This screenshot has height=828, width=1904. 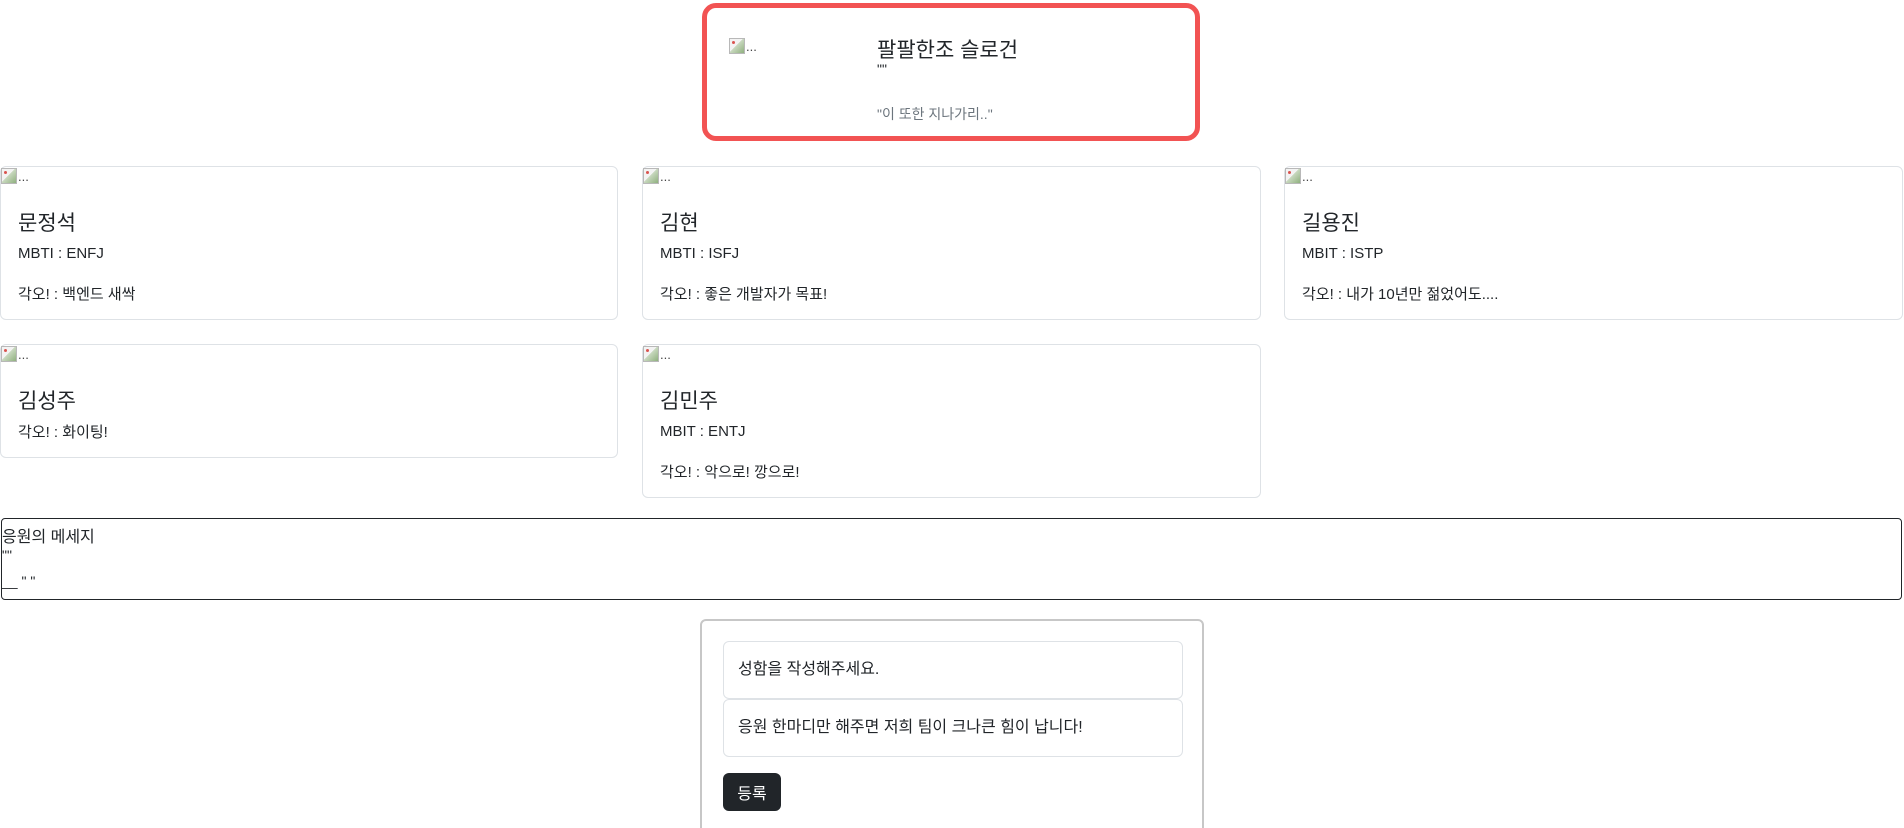 I want to click on member-name: 김민주, so click(x=689, y=401).